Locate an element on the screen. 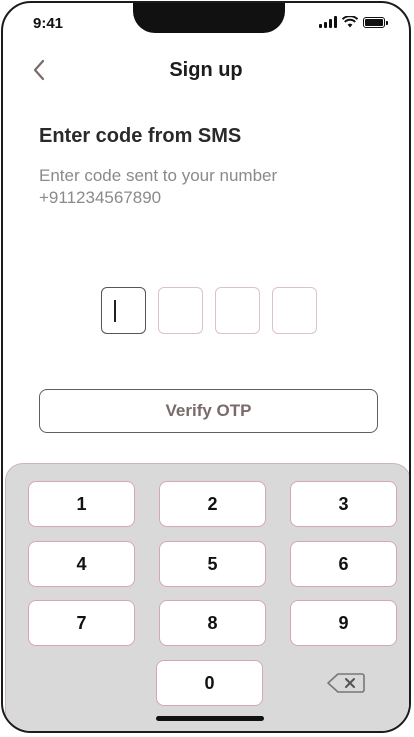 The image size is (414, 737). status-time: 9:41 is located at coordinates (48, 23).